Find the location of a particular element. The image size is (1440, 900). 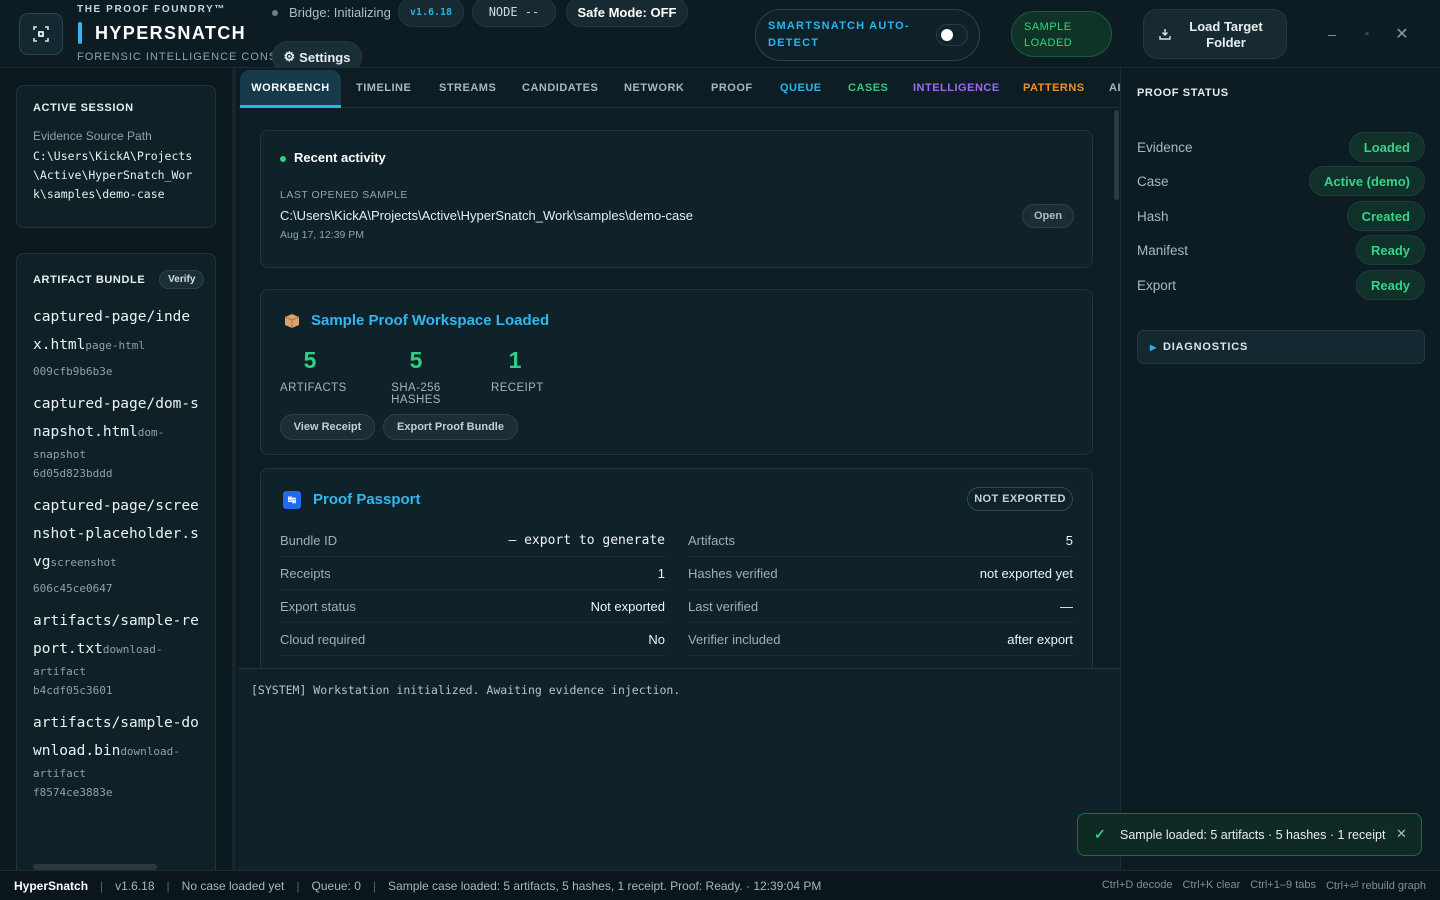

kv-value: 5 is located at coordinates (1069, 540).